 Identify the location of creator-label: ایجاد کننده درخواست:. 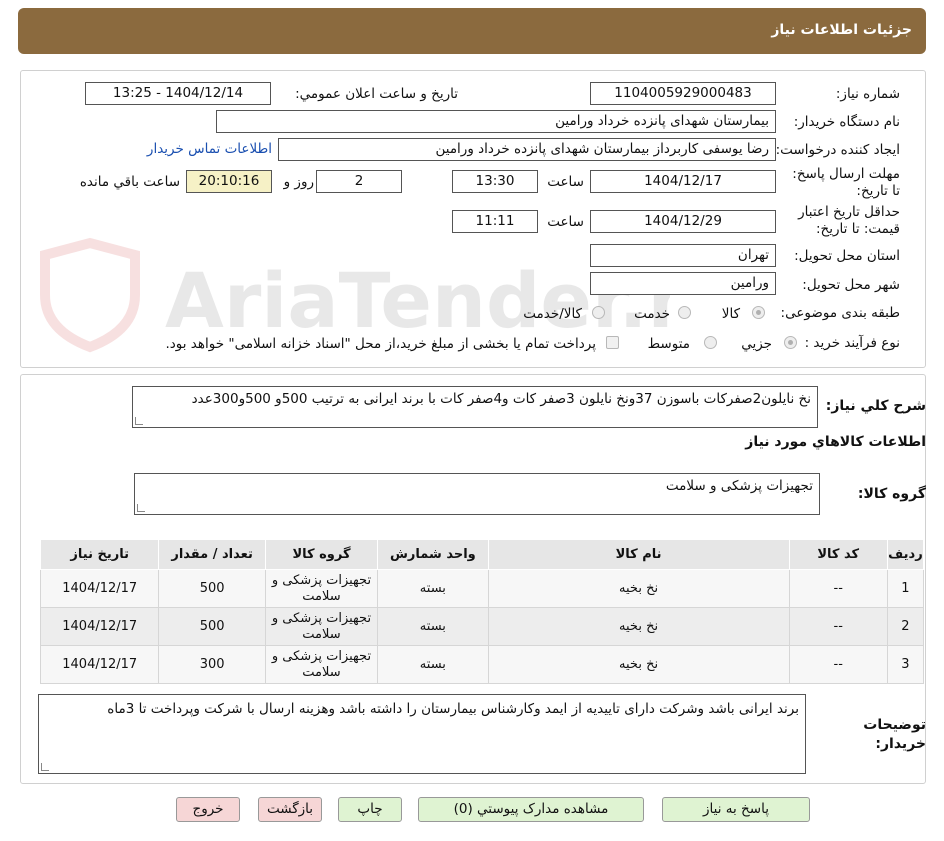
(837, 150).